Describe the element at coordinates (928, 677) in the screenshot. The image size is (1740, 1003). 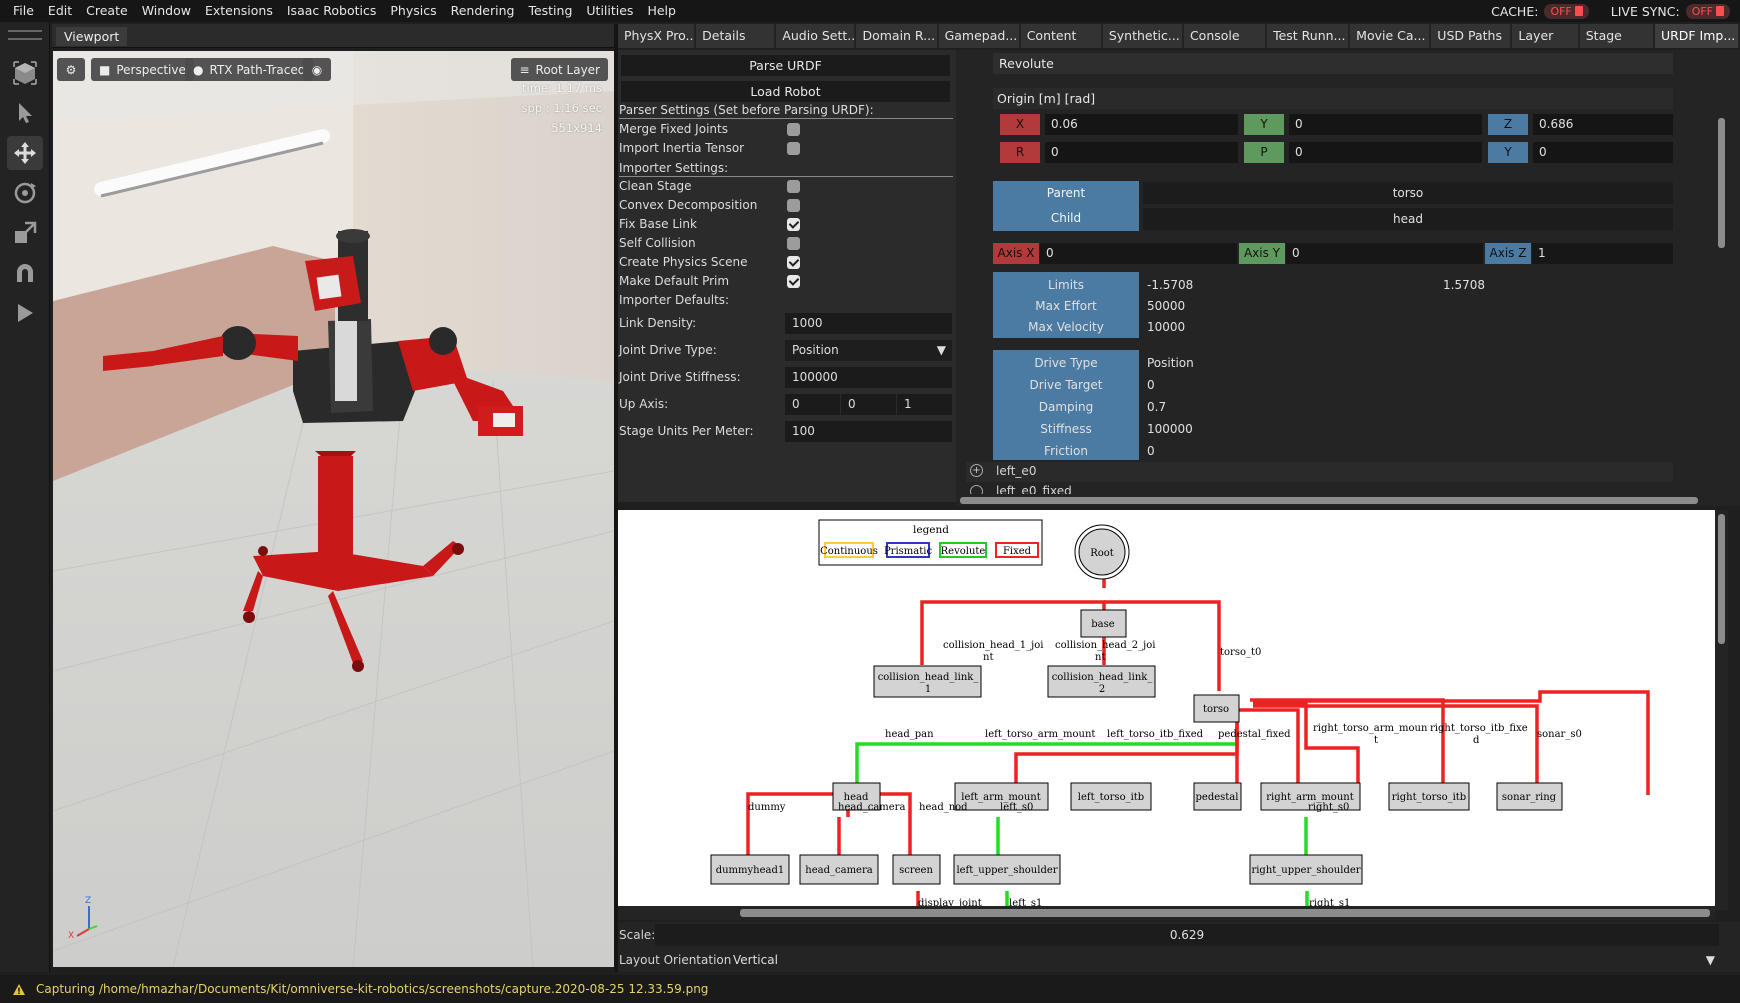
I see `node-collision-head-link-1: collision_head_link_` at that location.